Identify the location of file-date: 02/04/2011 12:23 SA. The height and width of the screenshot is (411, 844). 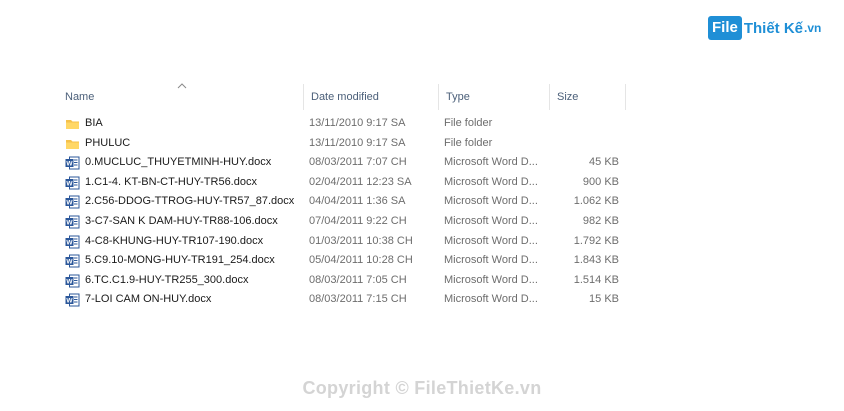
(360, 181).